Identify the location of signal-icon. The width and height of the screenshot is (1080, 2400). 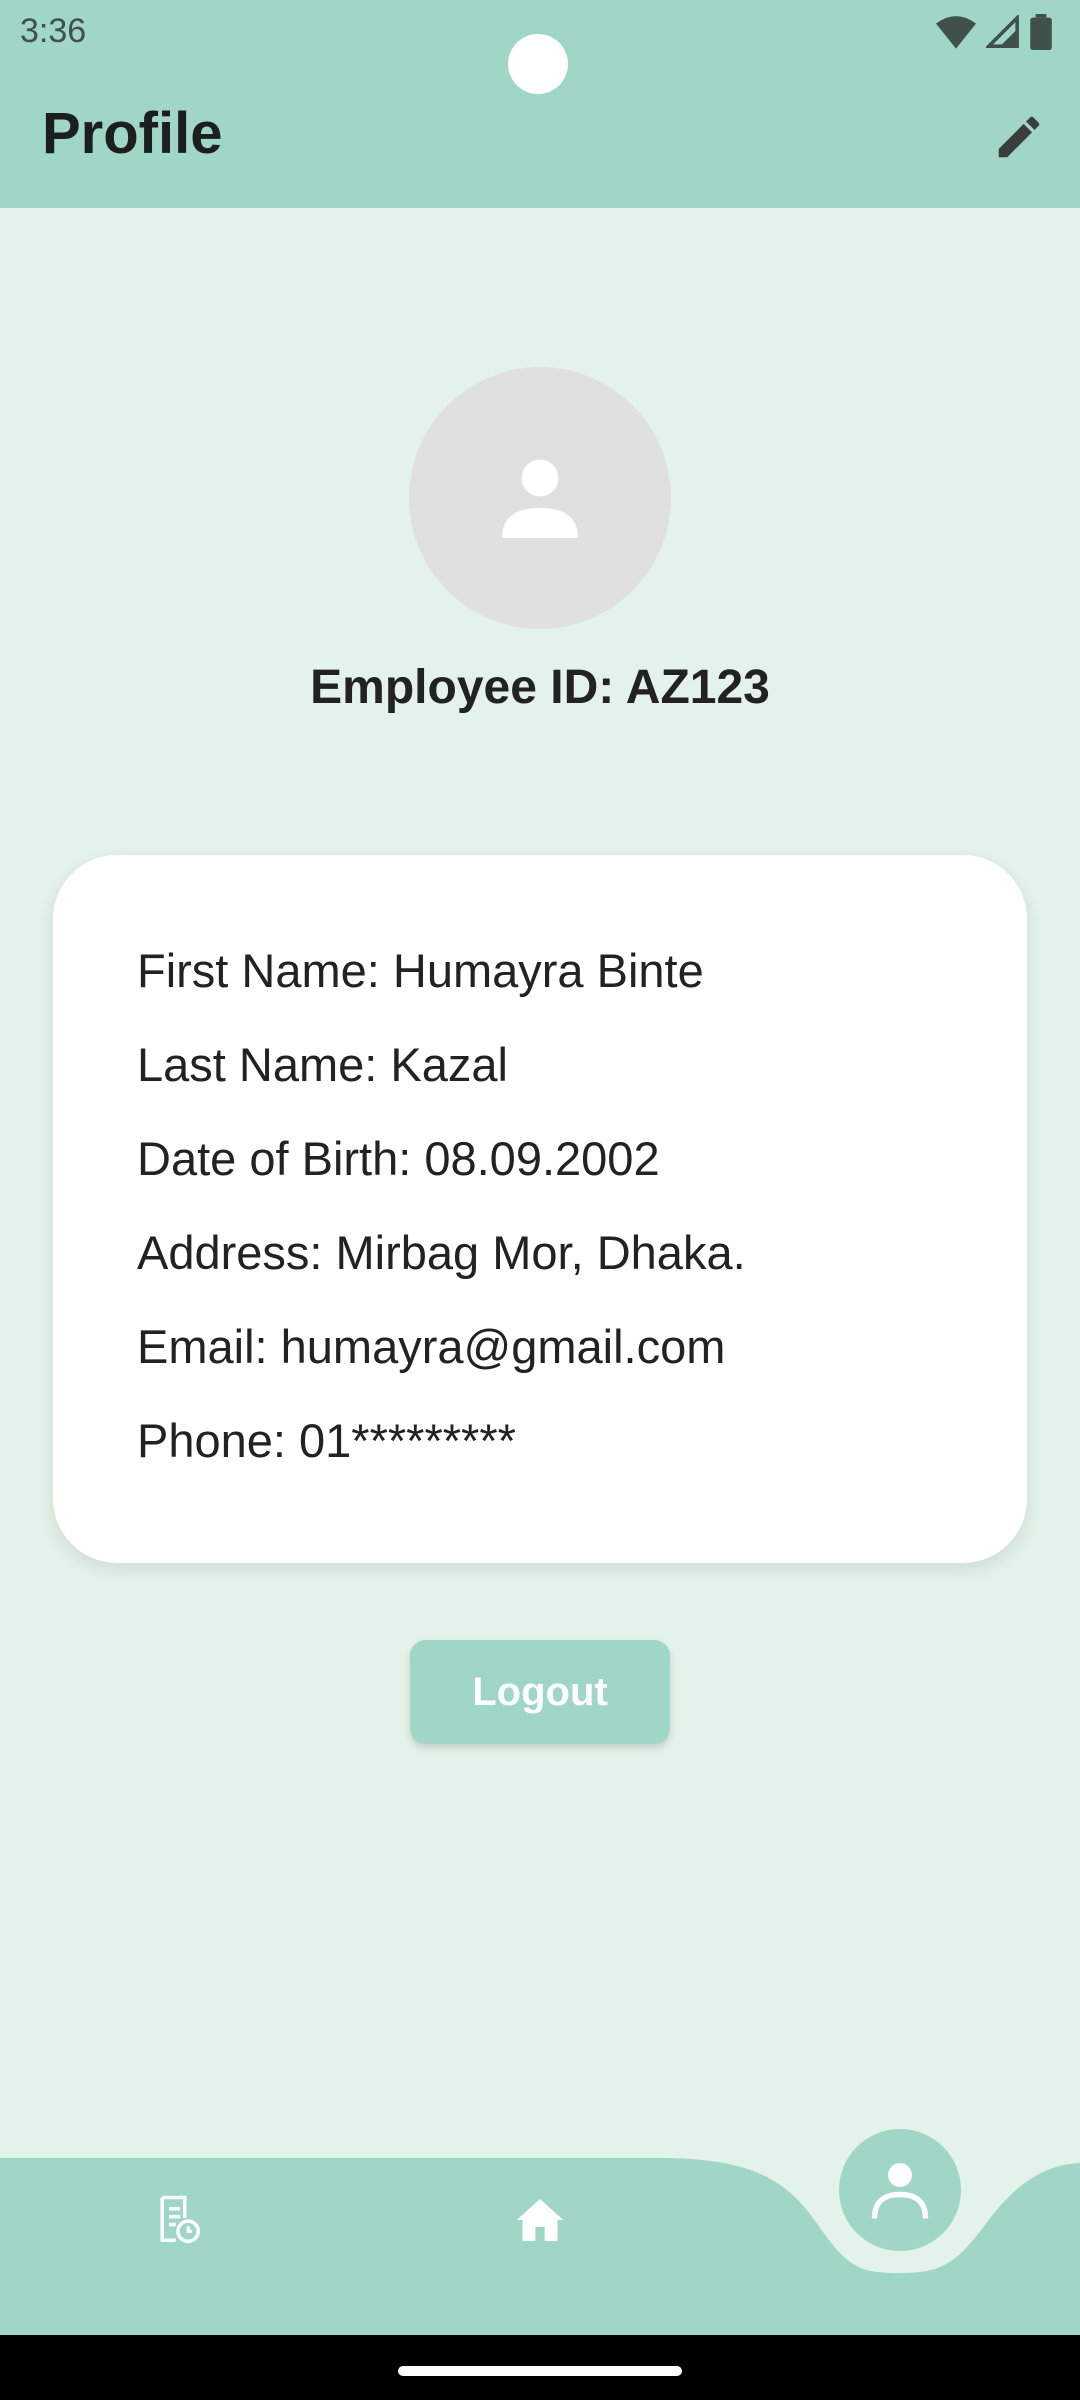
(1002, 31).